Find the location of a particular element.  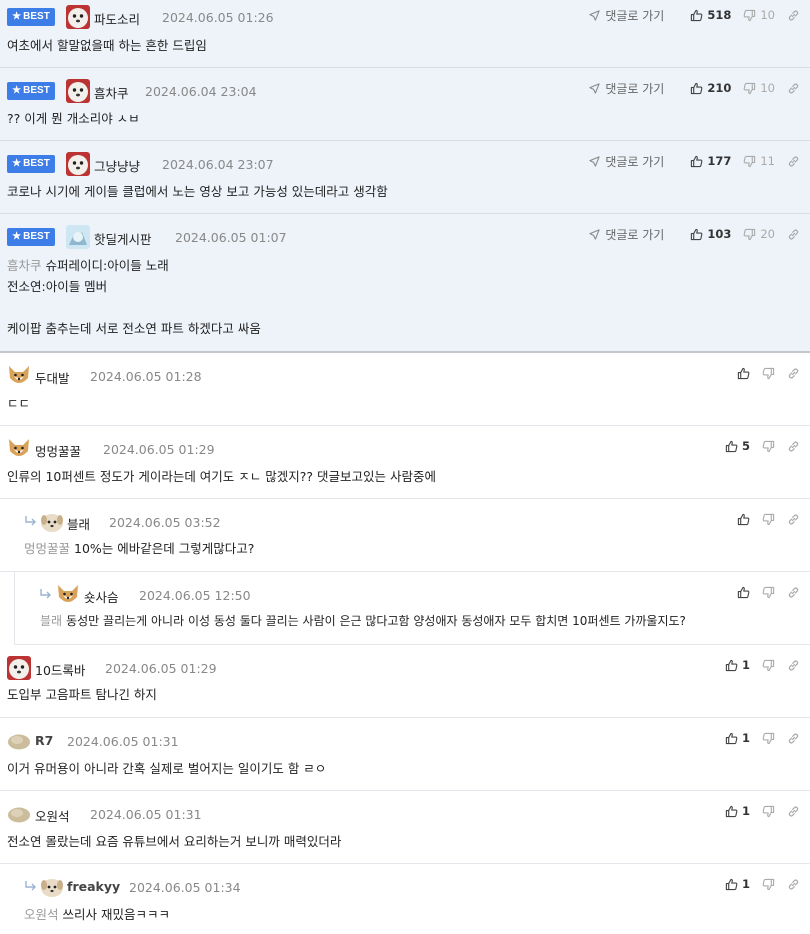

comment-actions: 댓글로 가기 177 11 is located at coordinates (694, 161).